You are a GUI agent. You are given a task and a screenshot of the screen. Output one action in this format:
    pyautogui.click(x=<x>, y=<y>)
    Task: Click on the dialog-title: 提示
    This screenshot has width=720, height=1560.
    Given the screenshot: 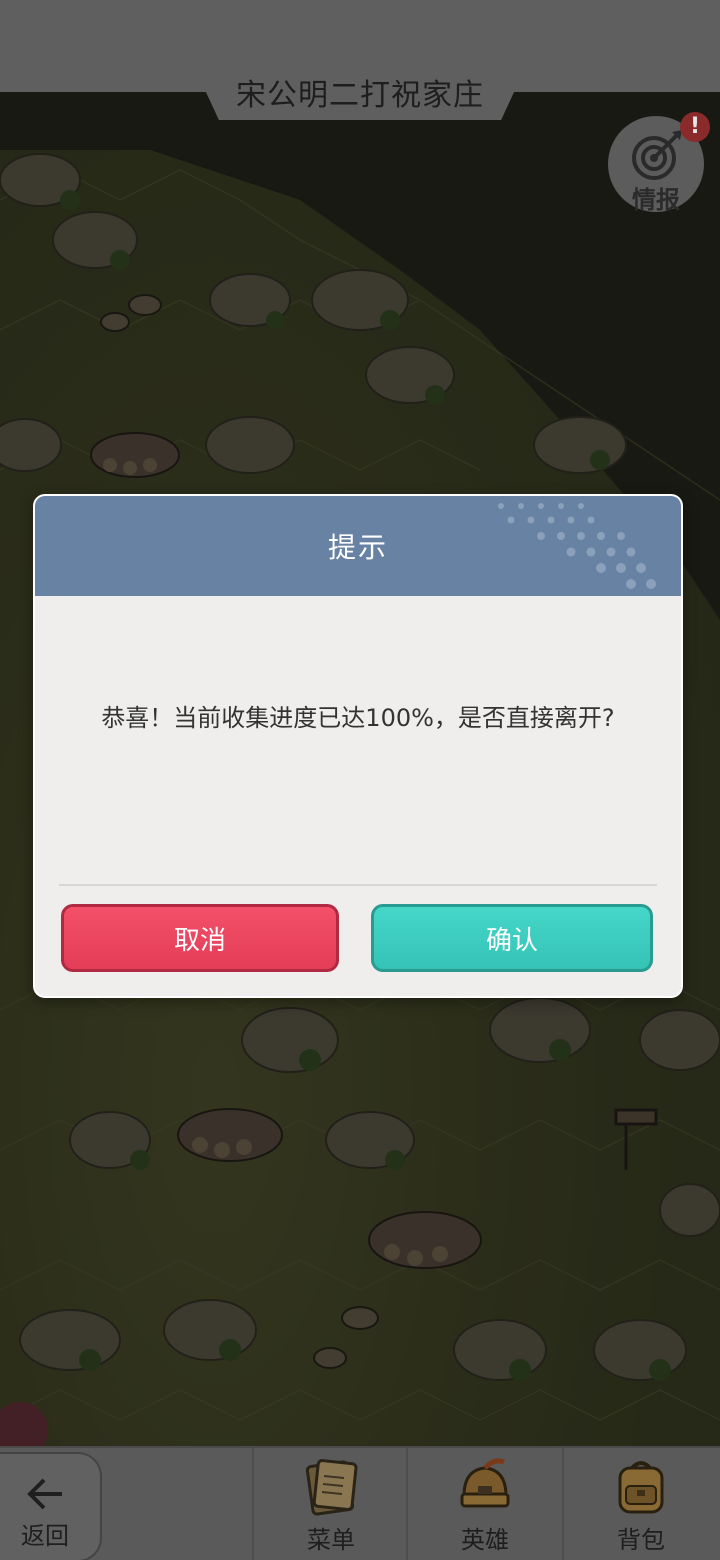 What is the action you would take?
    pyautogui.click(x=357, y=547)
    